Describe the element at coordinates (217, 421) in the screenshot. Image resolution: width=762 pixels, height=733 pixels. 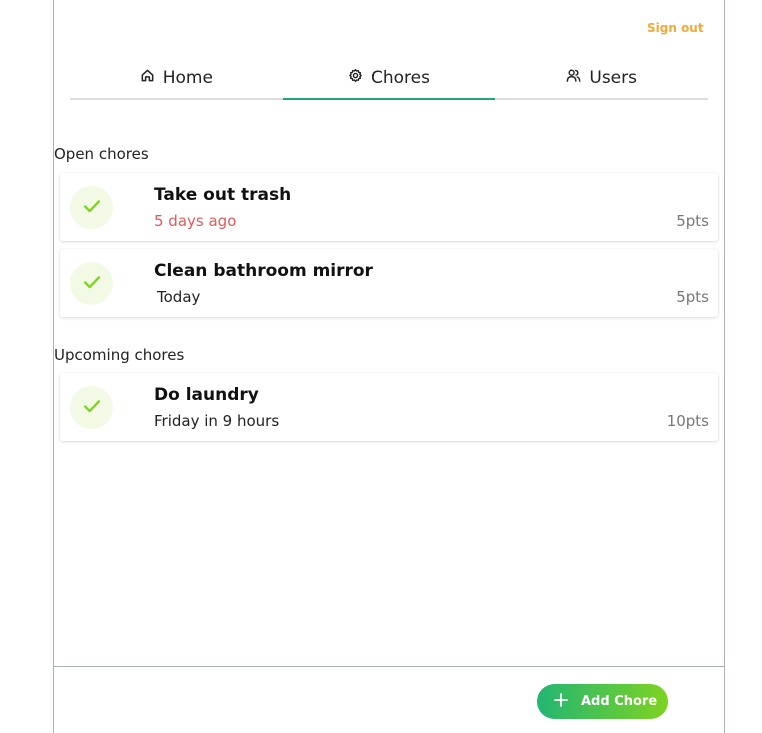
I see `chore-due: Friday in 9 hours` at that location.